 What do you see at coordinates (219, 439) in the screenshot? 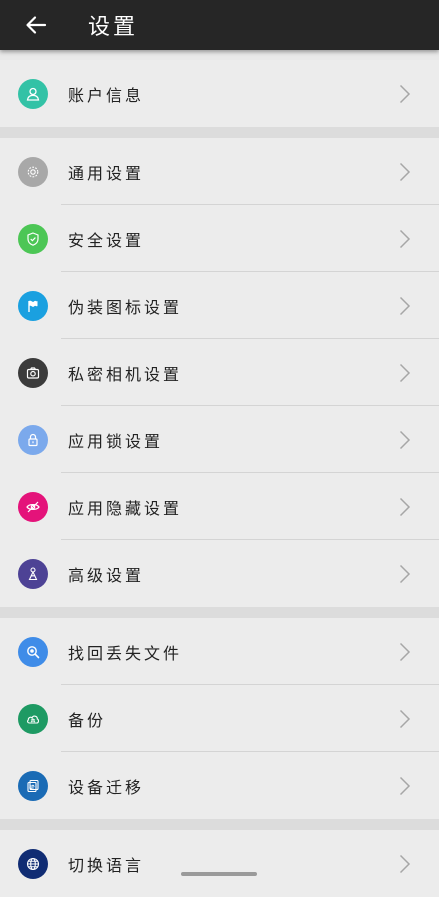
I see `settings-item-lock: 应用锁设置` at bounding box center [219, 439].